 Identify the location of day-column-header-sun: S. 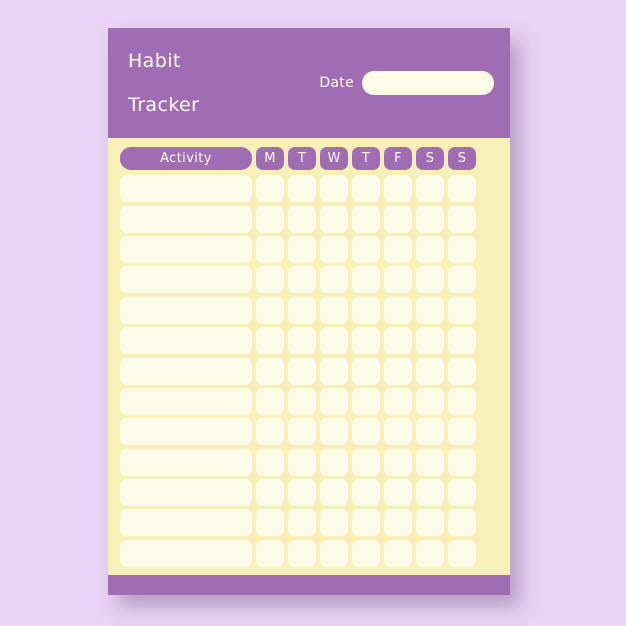
(462, 159).